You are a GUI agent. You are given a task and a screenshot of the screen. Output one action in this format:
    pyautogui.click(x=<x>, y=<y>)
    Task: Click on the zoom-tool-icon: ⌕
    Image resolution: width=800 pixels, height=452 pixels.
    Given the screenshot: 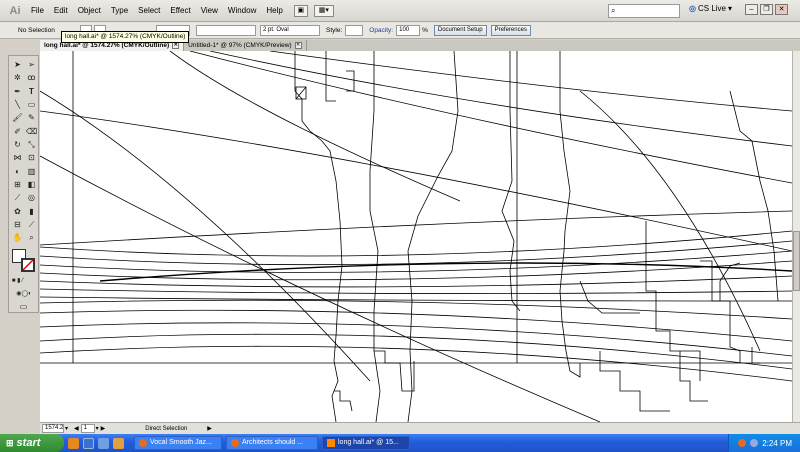 What is the action you would take?
    pyautogui.click(x=31, y=237)
    